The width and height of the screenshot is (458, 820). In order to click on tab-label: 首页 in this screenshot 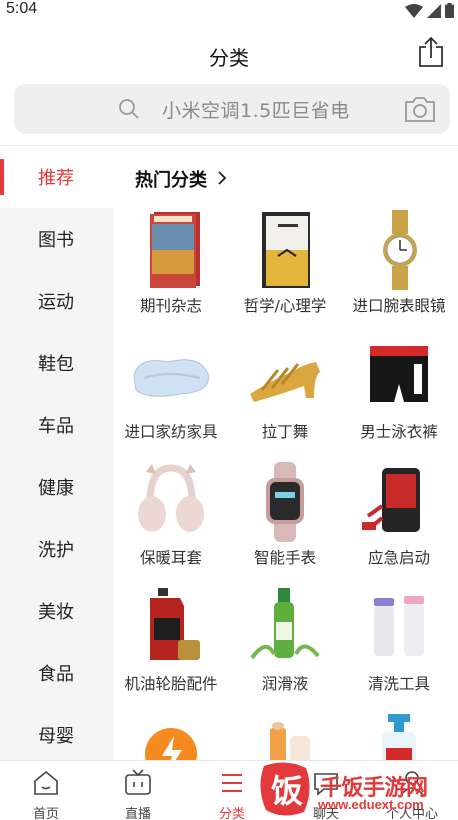, I will do `click(45, 813)`.